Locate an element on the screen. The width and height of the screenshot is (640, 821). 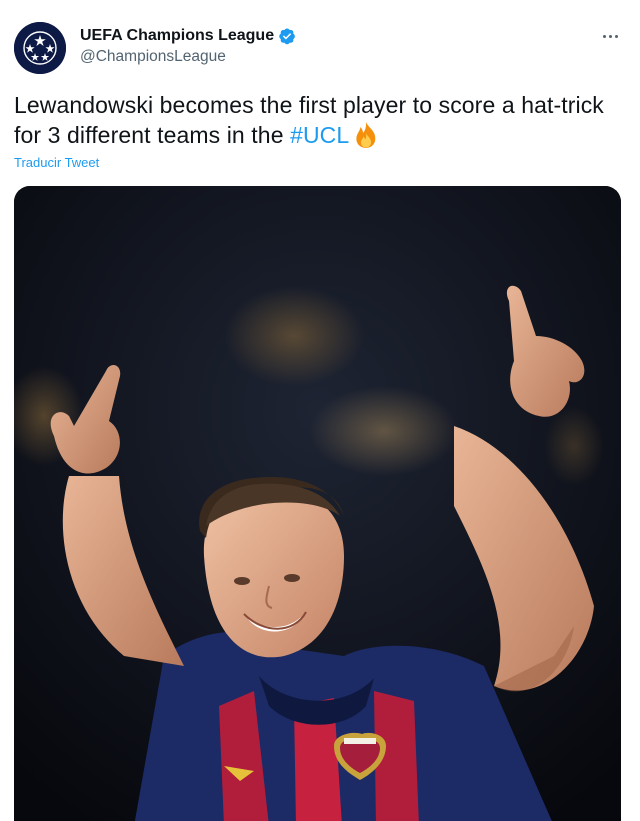
display-name: UEFA Champions League is located at coordinates (188, 36).